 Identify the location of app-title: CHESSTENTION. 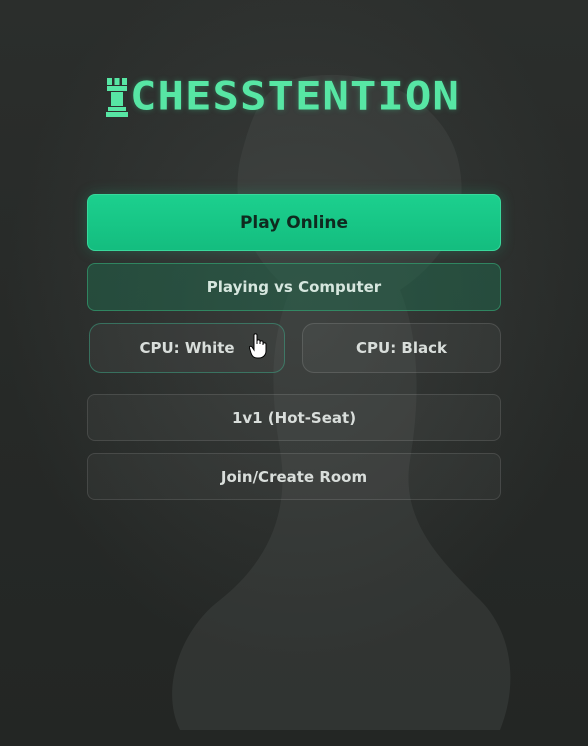
(295, 96).